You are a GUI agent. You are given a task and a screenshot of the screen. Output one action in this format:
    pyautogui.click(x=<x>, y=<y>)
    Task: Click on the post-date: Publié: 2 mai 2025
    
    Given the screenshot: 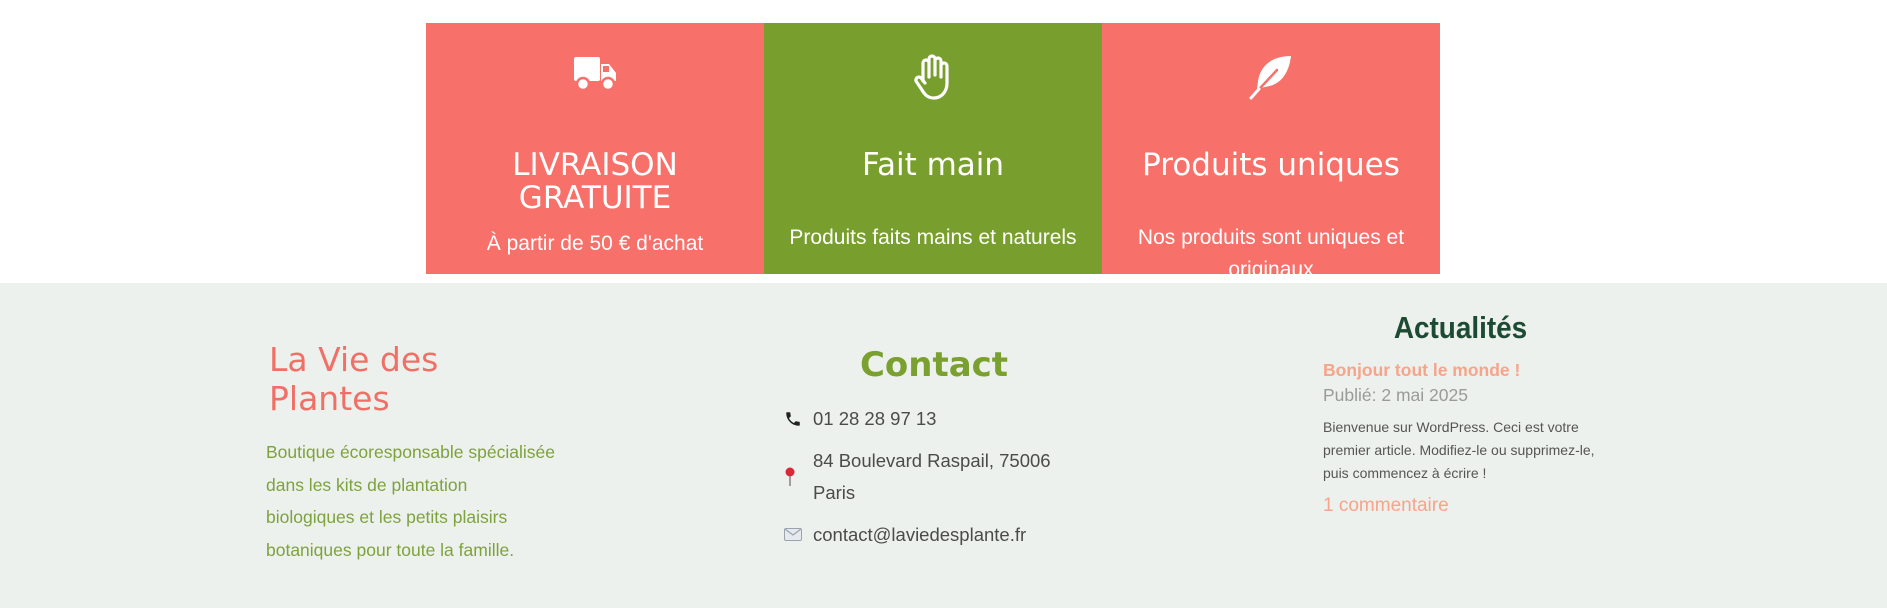 What is the action you would take?
    pyautogui.click(x=1395, y=395)
    